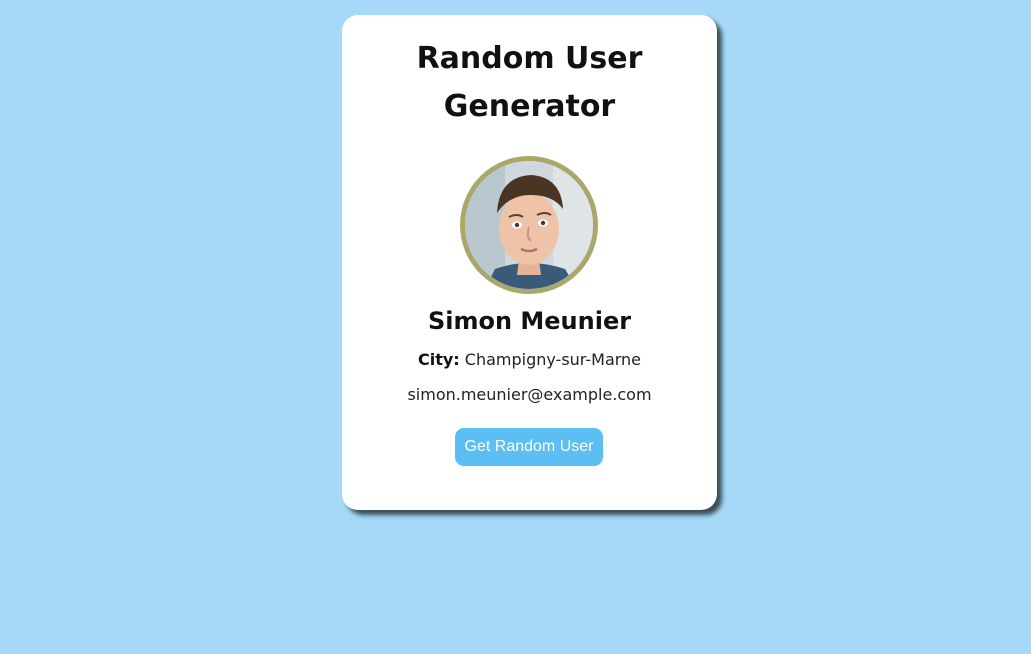 This screenshot has width=1031, height=654. I want to click on user-city: City: Champigny-sur-Marne, so click(529, 360).